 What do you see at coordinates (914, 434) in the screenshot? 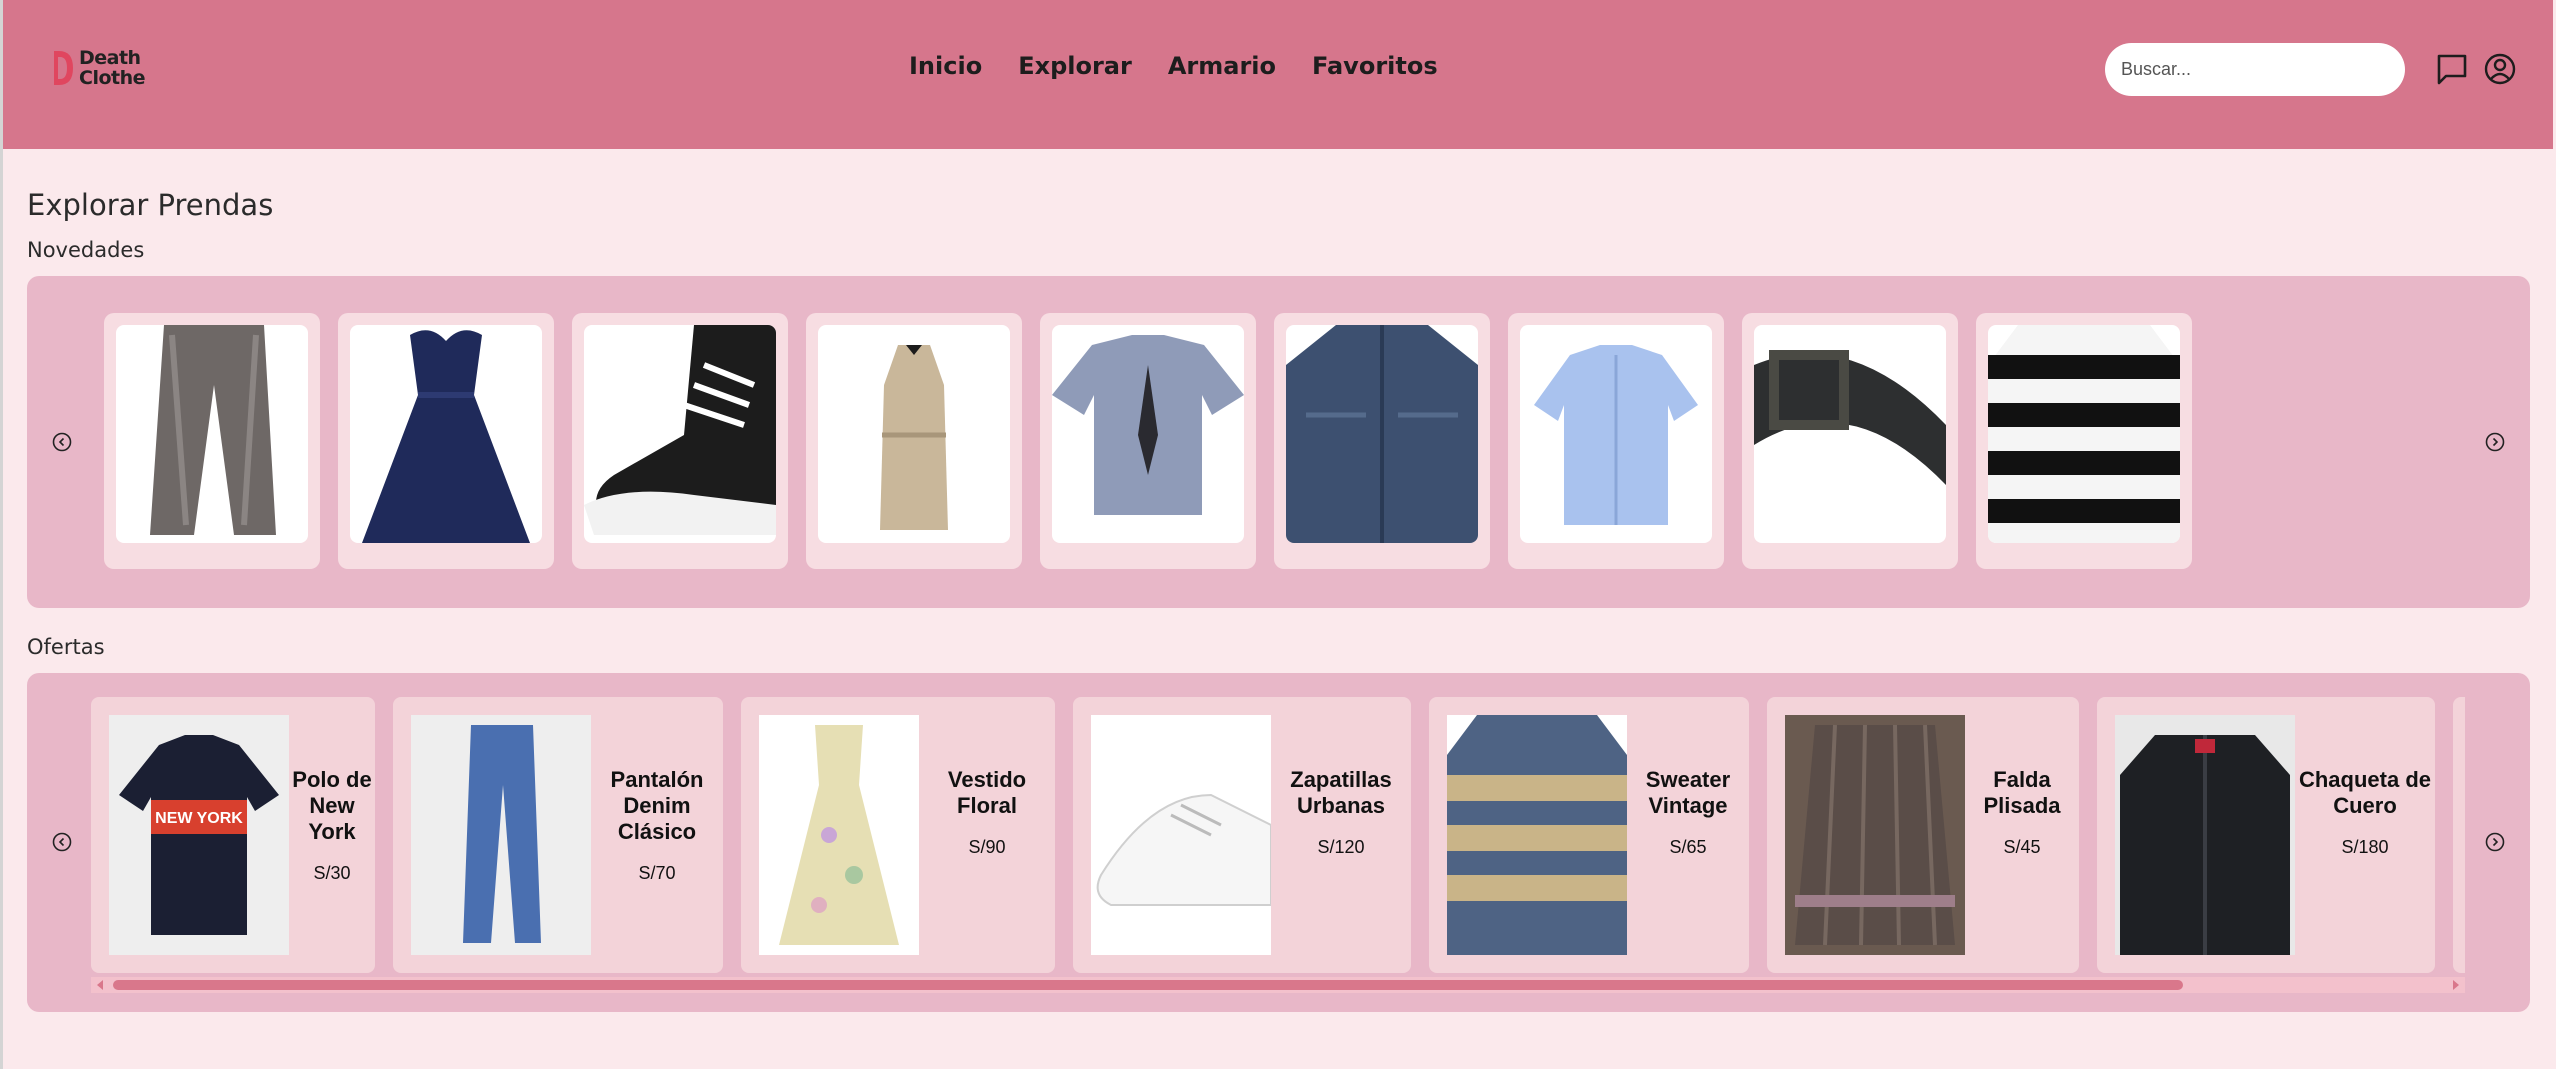
I see `product-image-trench-coat` at bounding box center [914, 434].